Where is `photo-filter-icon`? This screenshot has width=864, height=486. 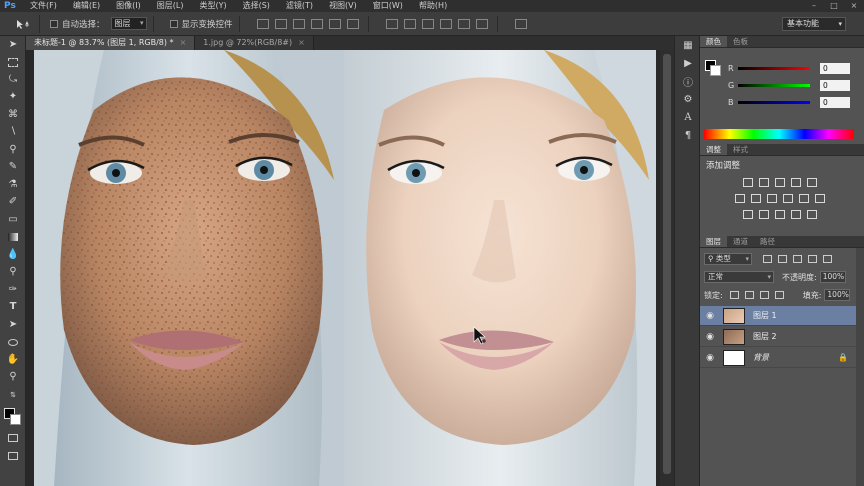
photo-filter-icon is located at coordinates (788, 198).